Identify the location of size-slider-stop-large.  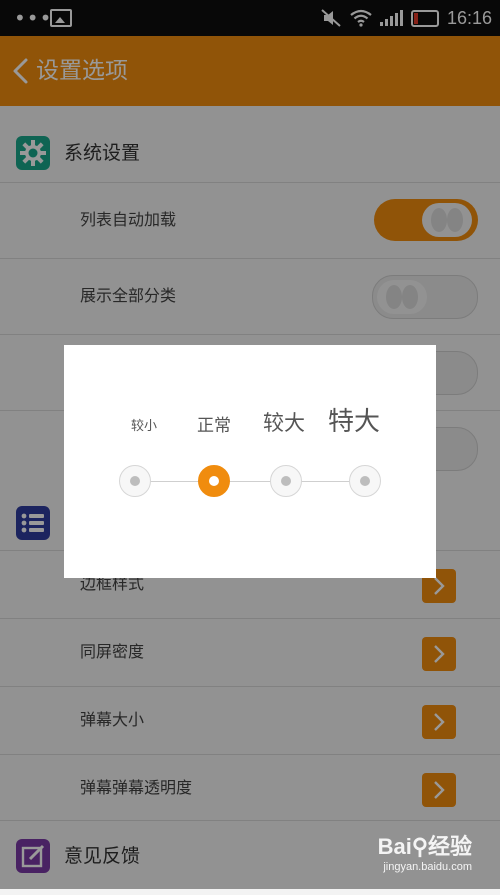
(286, 481).